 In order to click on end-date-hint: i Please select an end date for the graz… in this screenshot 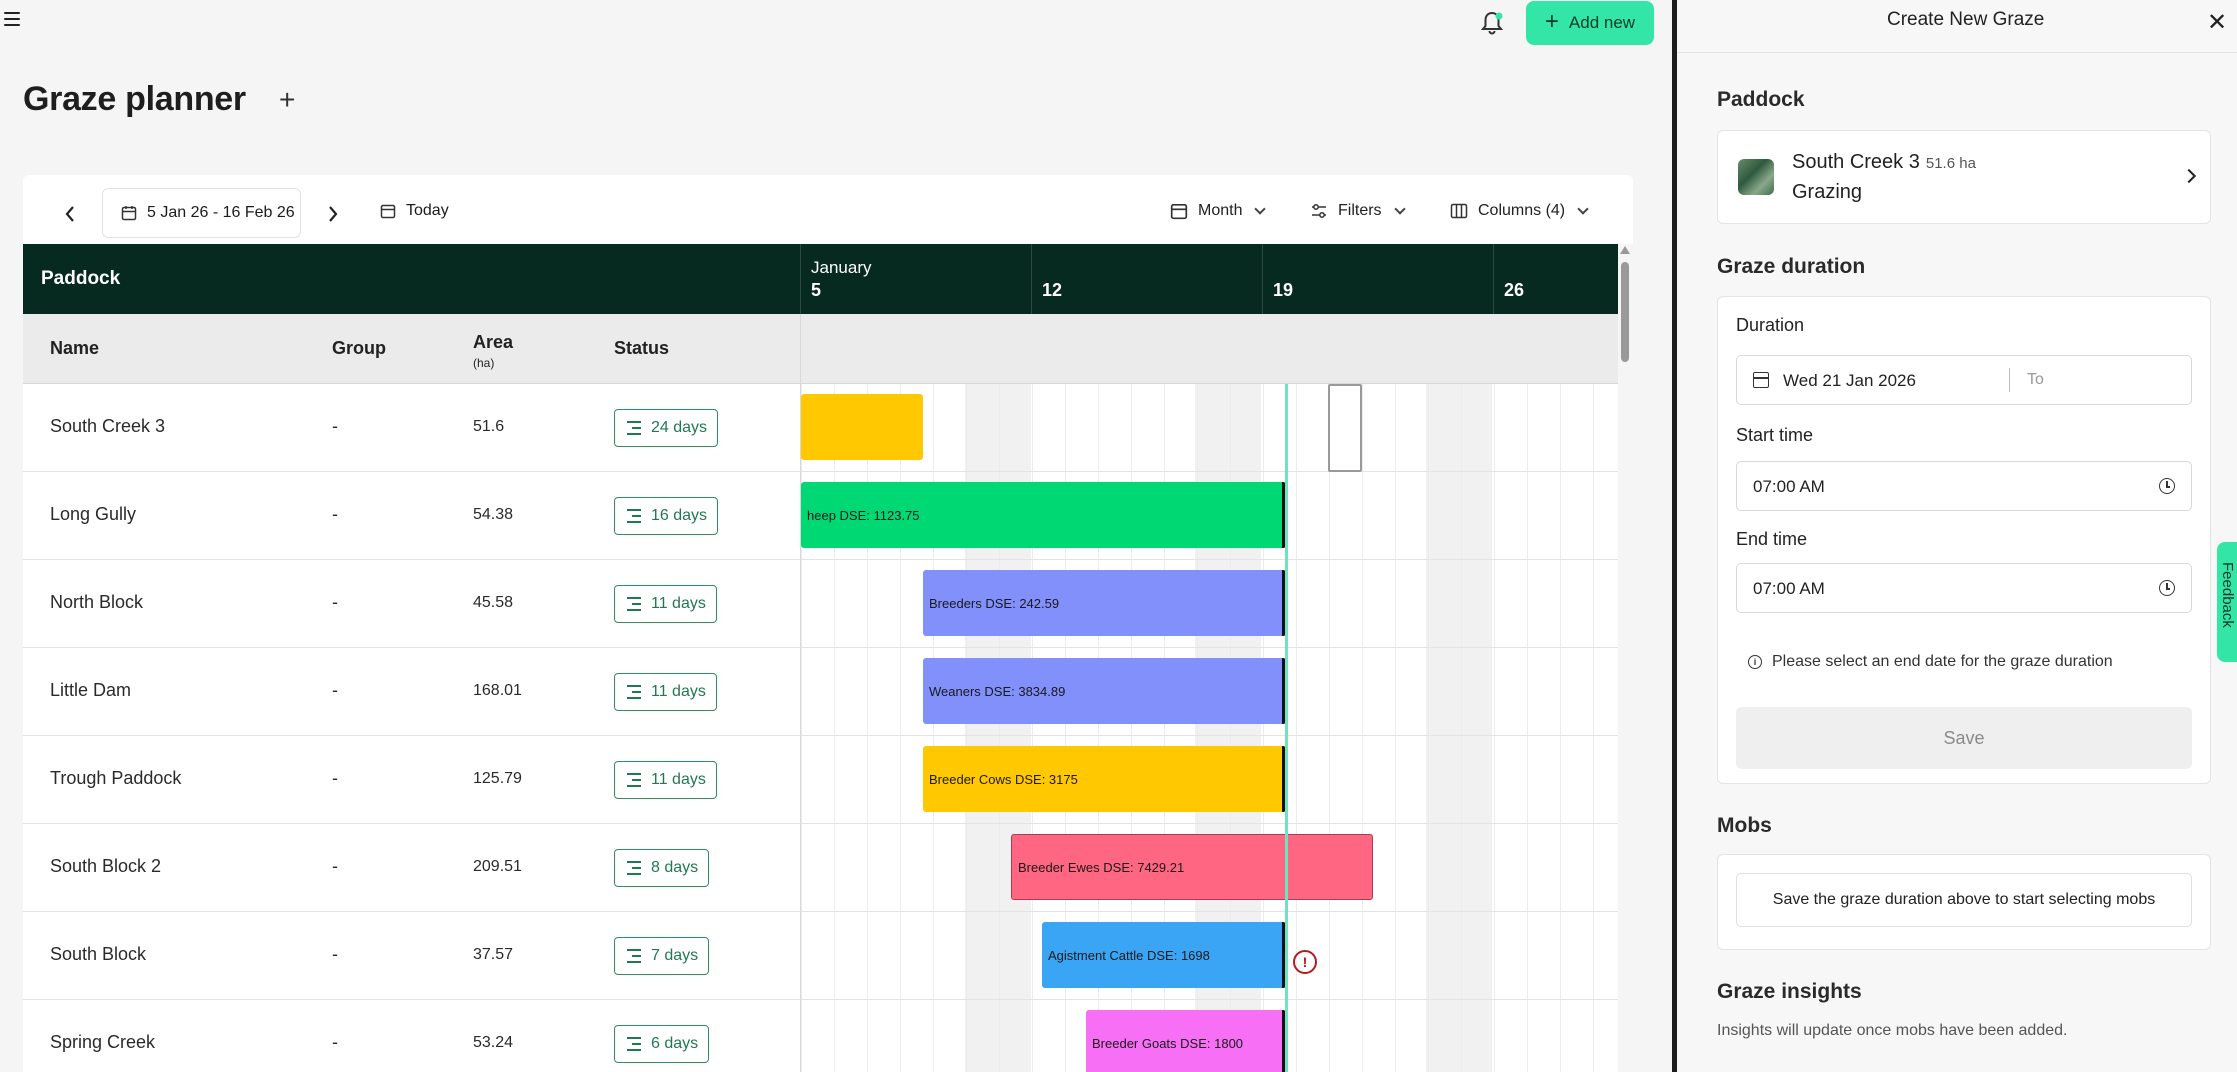, I will do `click(1930, 662)`.